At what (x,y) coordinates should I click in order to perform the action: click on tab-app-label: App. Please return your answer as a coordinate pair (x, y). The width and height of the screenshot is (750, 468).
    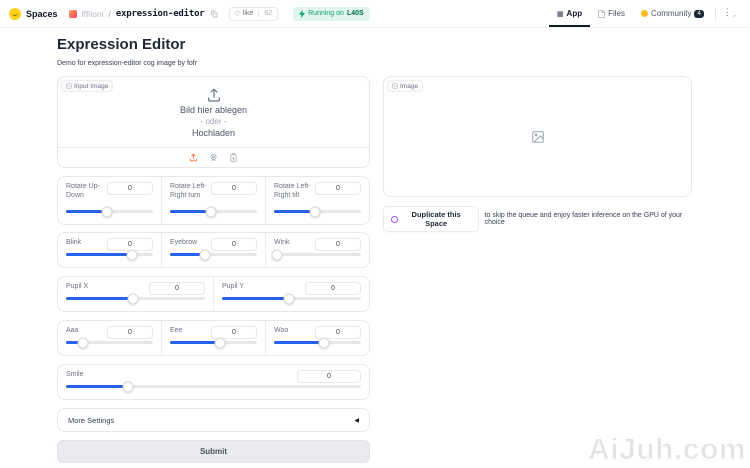
    Looking at the image, I should click on (574, 13).